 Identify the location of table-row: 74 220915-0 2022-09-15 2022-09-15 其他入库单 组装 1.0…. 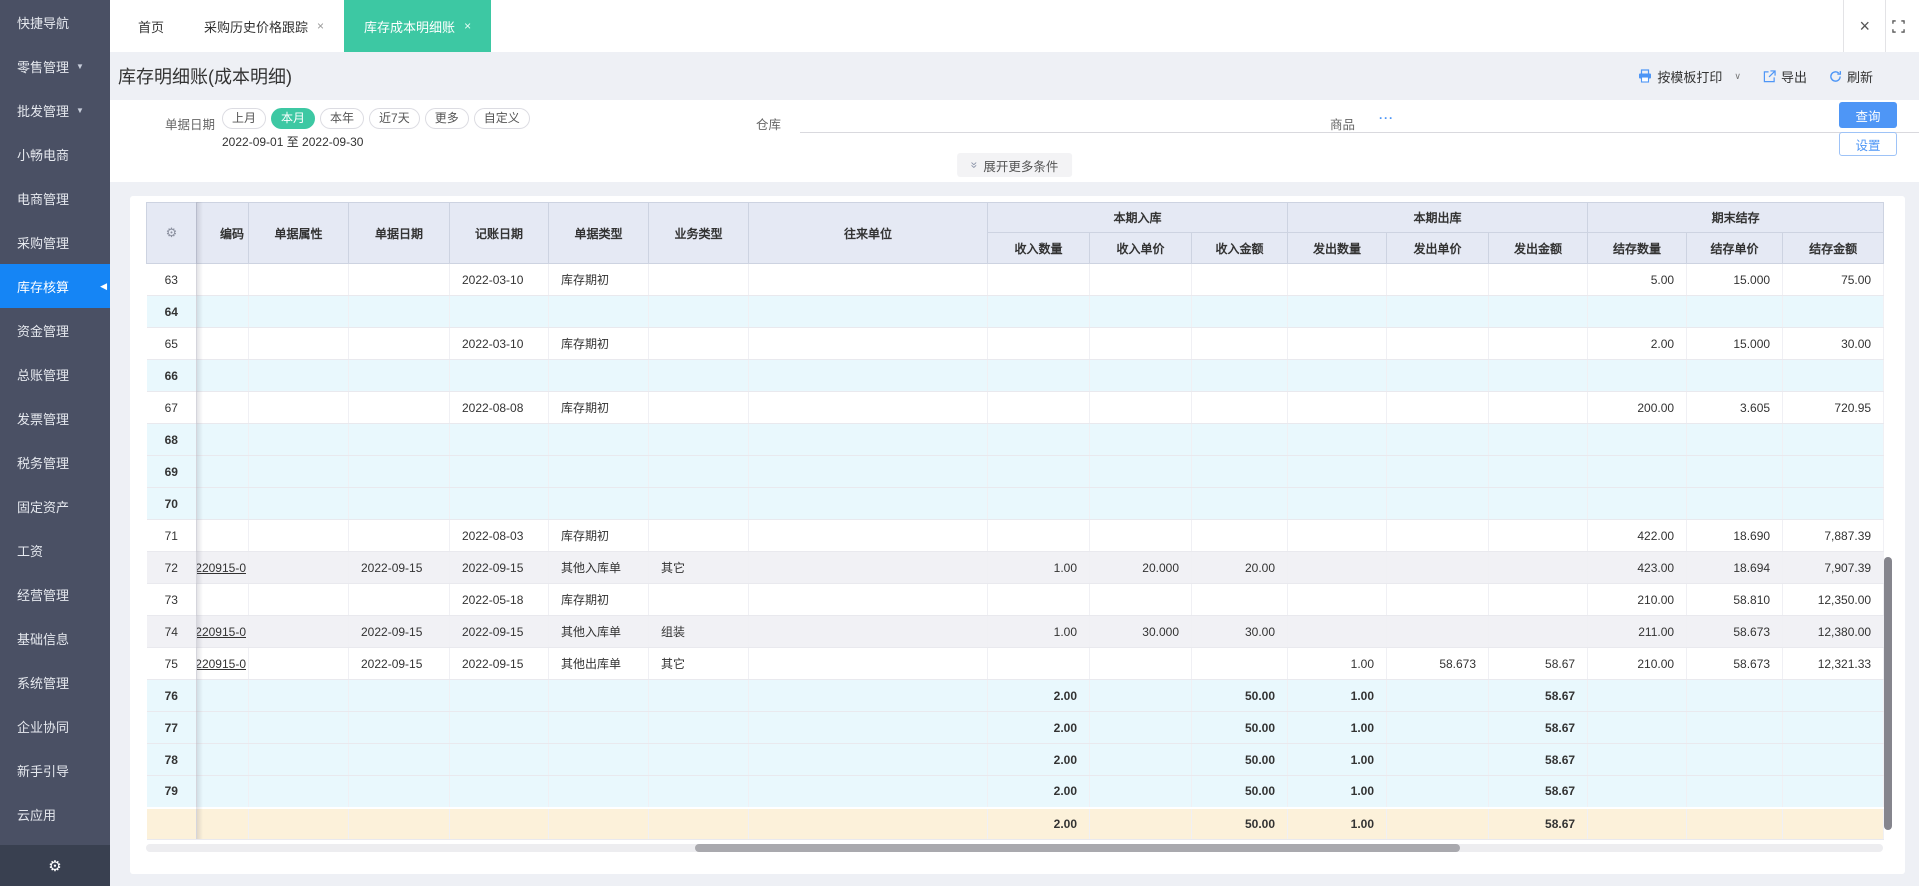
(1015, 631).